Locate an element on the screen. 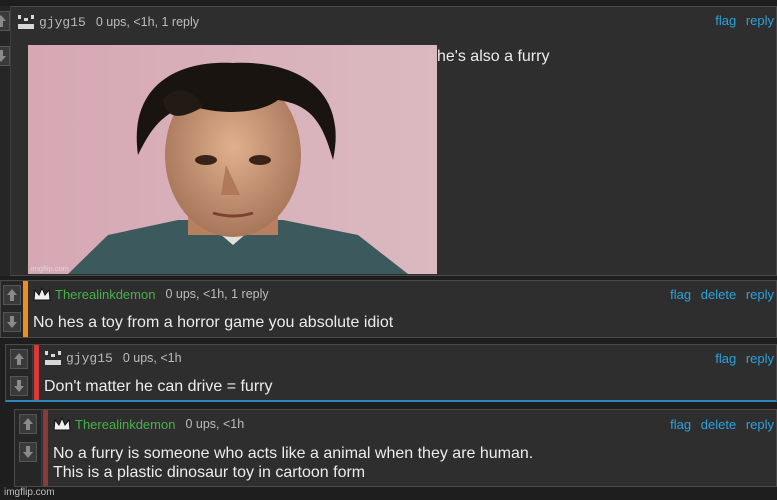  comment-text: Don't matter he can drive = furry is located at coordinates (158, 386).